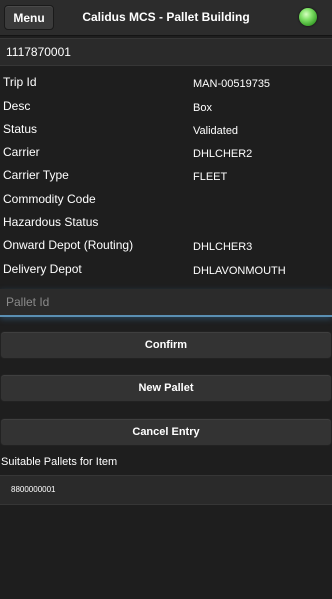 This screenshot has height=599, width=332. What do you see at coordinates (29, 17) in the screenshot?
I see `menu-button: Menu` at bounding box center [29, 17].